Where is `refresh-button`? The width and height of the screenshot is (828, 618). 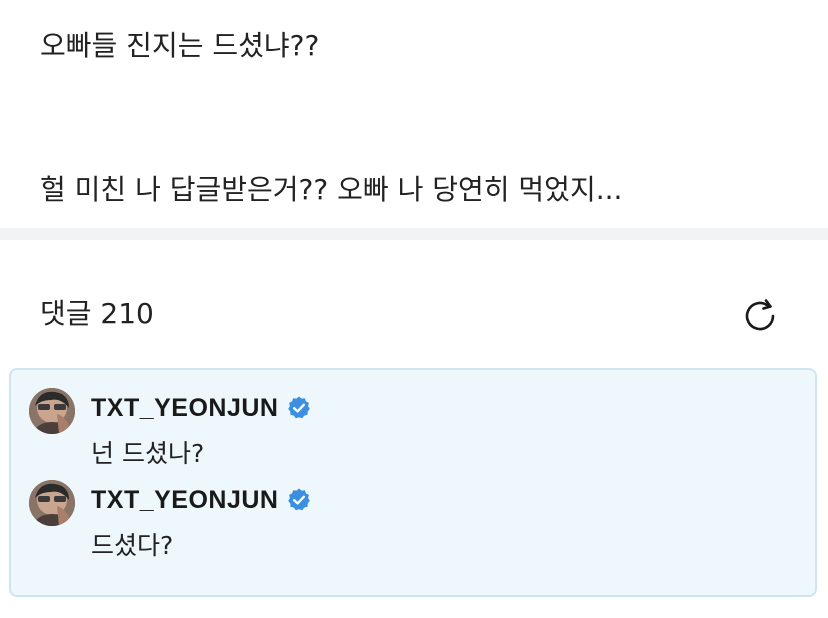 refresh-button is located at coordinates (760, 316).